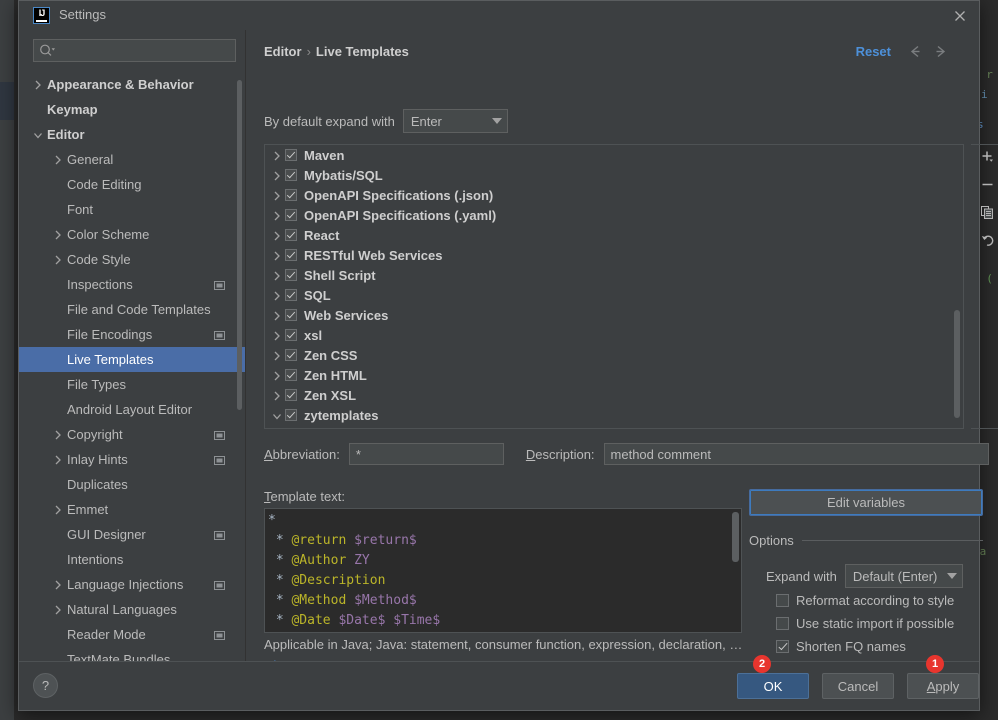  Describe the element at coordinates (858, 686) in the screenshot. I see `cancel-button: Cancel` at that location.